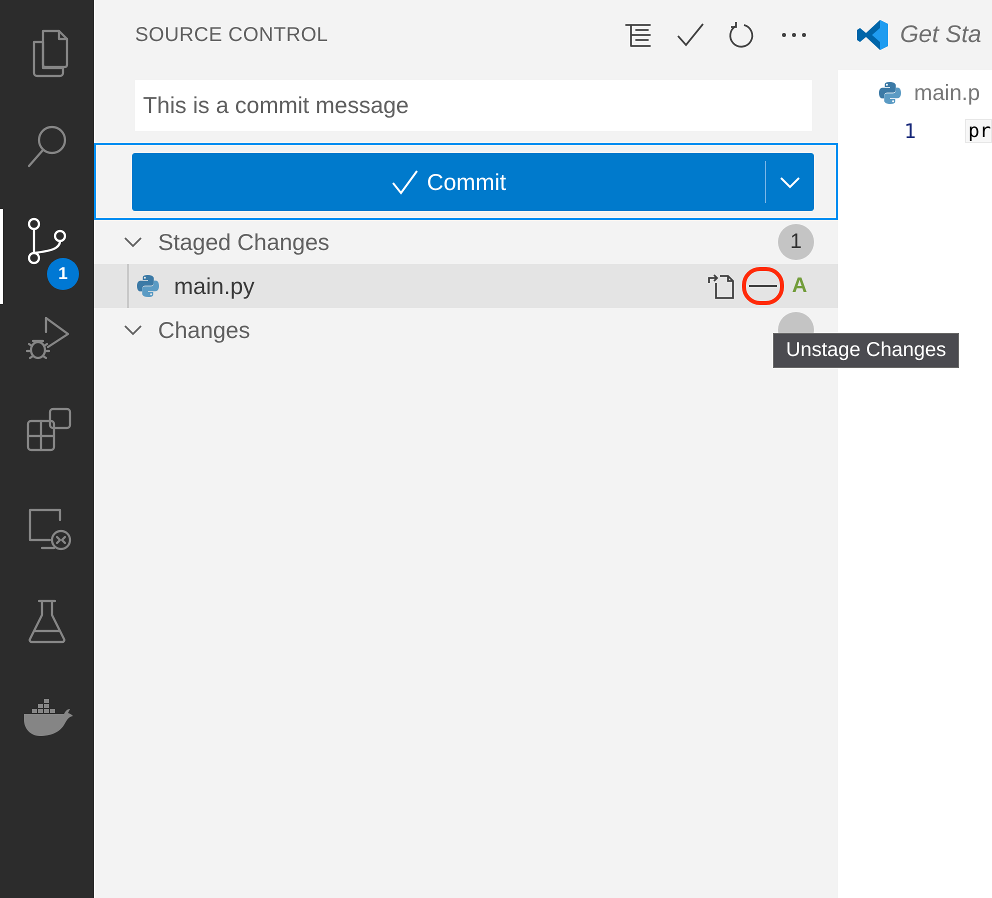 The image size is (992, 898). Describe the element at coordinates (215, 286) in the screenshot. I see `file-name: main.py` at that location.